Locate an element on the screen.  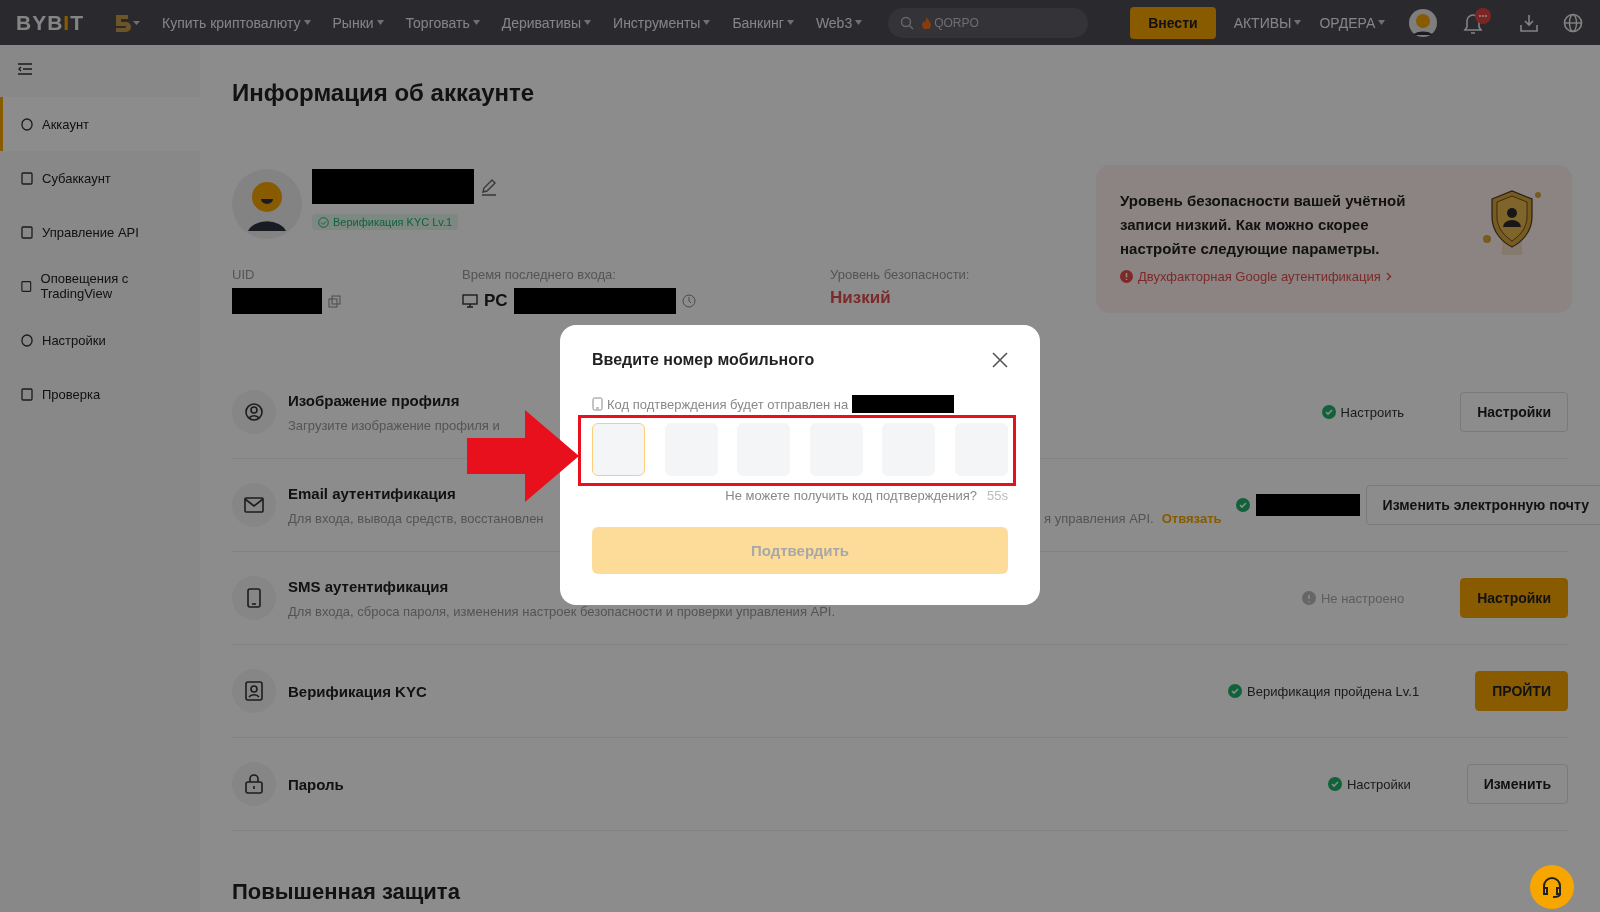
avatar is located at coordinates (267, 204).